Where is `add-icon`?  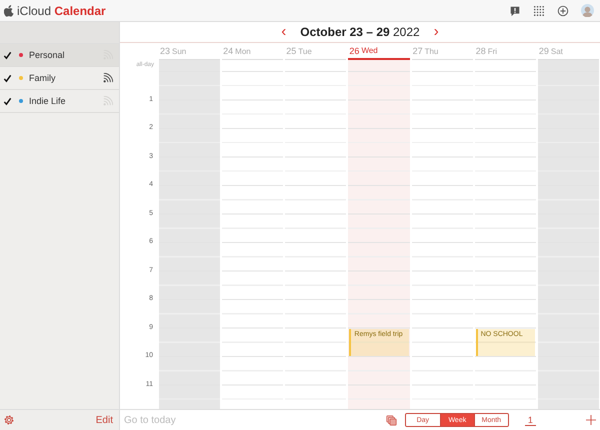
add-icon is located at coordinates (591, 420).